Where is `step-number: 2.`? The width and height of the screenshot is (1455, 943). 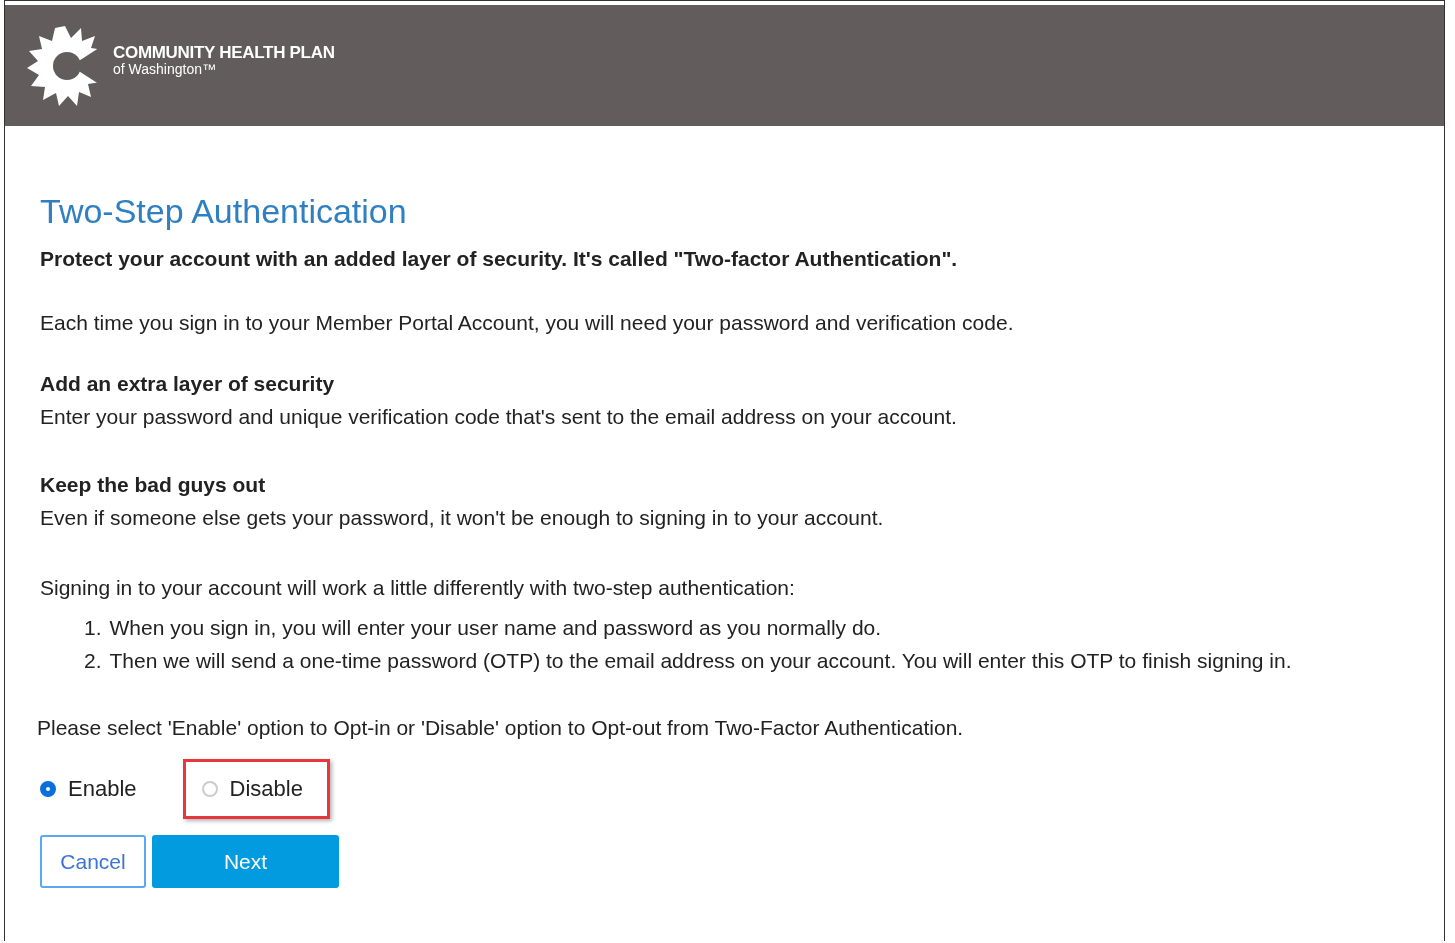
step-number: 2. is located at coordinates (93, 661).